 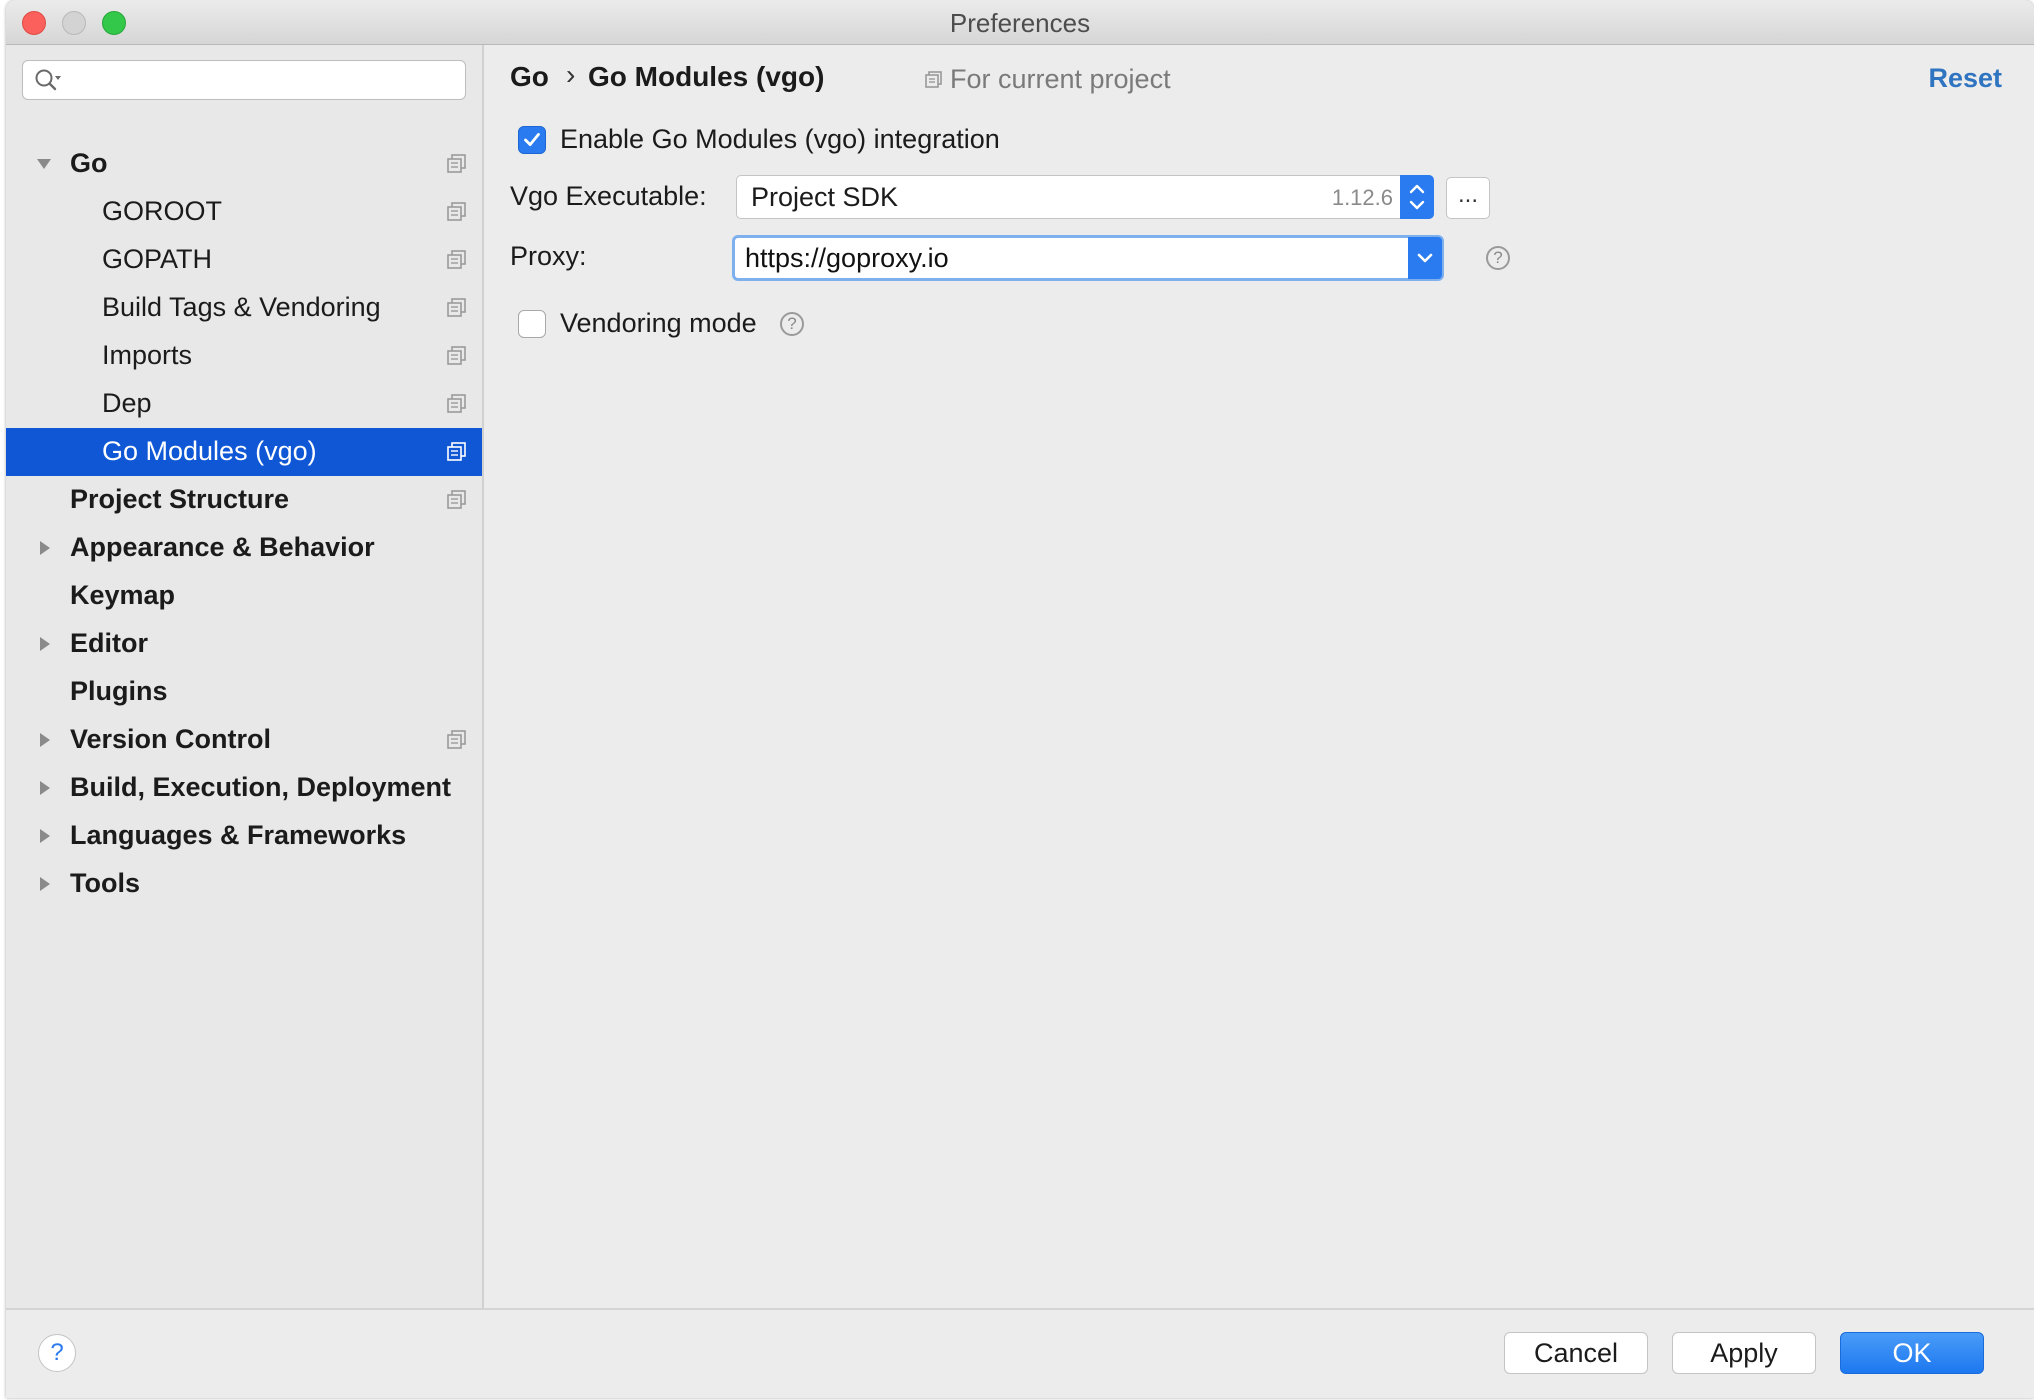 I want to click on sidebar-item-tools: Tools, so click(x=244, y=884).